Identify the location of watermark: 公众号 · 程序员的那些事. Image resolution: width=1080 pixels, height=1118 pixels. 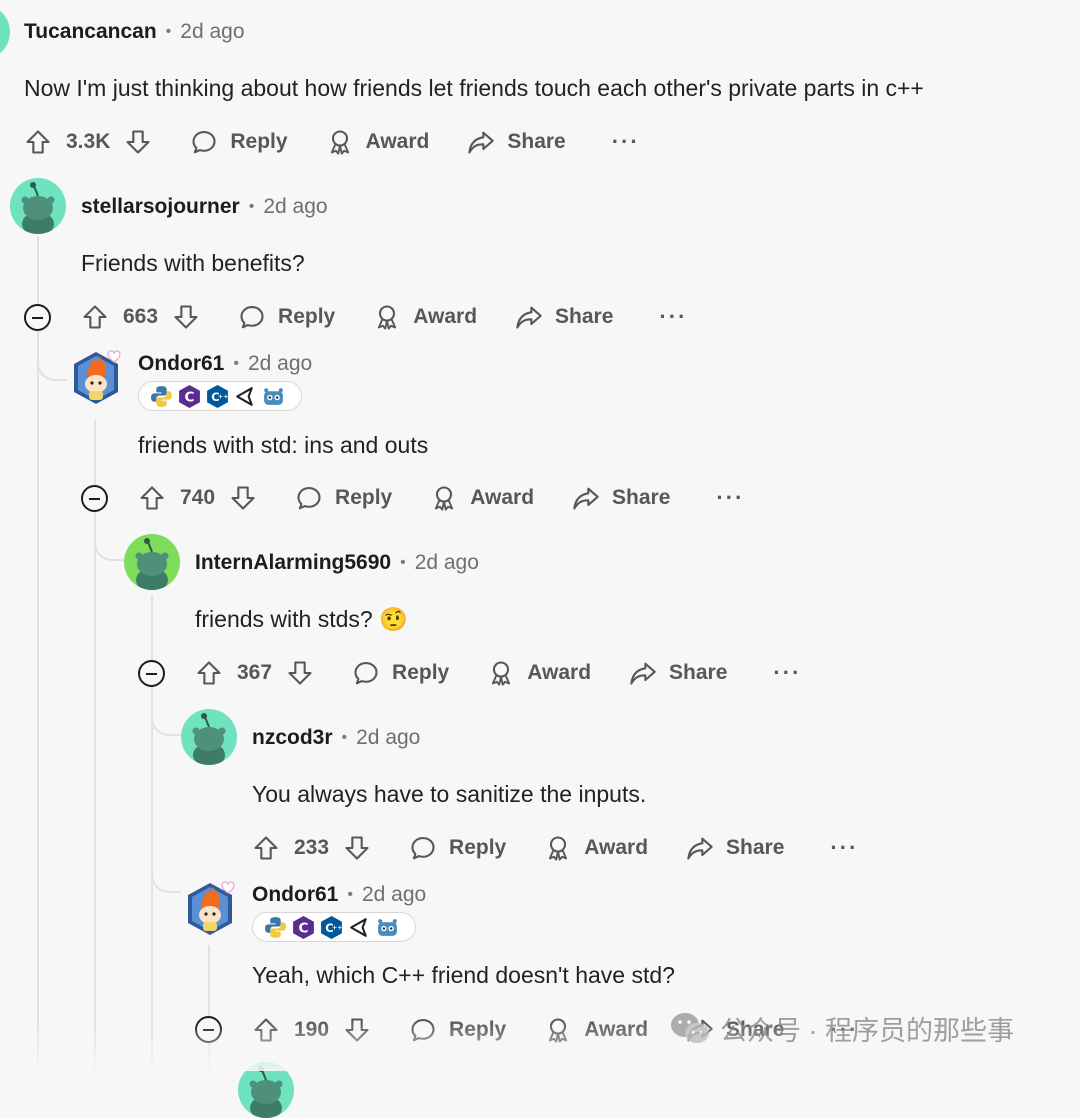
(841, 1028).